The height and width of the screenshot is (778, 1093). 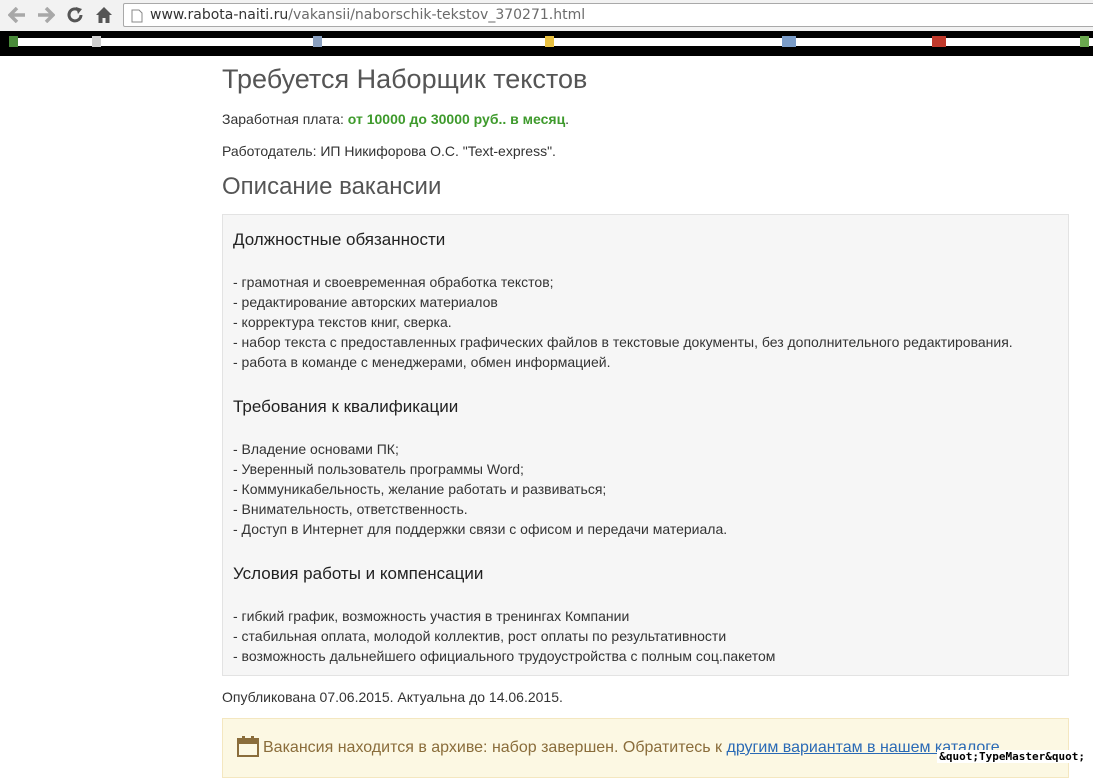 I want to click on section-heading-requirements: Требования к квалификации, so click(x=346, y=406).